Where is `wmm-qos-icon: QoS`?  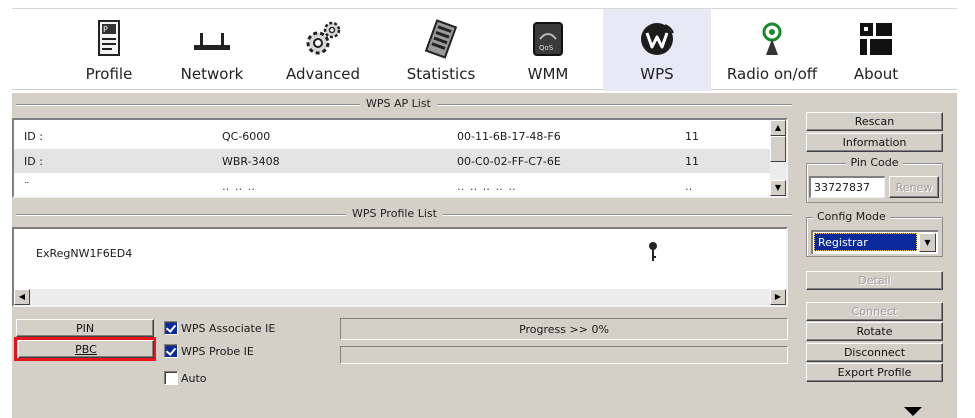 wmm-qos-icon: QoS is located at coordinates (548, 39).